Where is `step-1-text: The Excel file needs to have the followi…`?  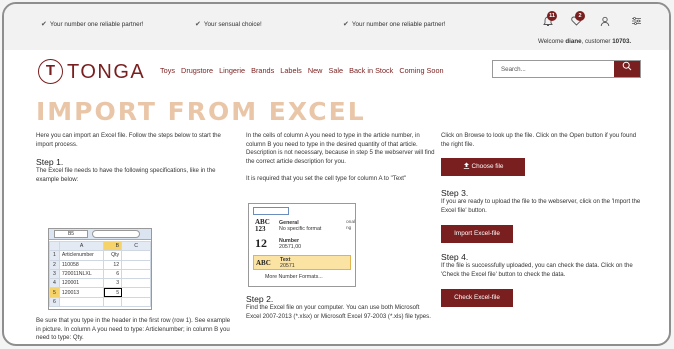
step-1-text: The Excel file needs to have the followi… is located at coordinates (126, 175).